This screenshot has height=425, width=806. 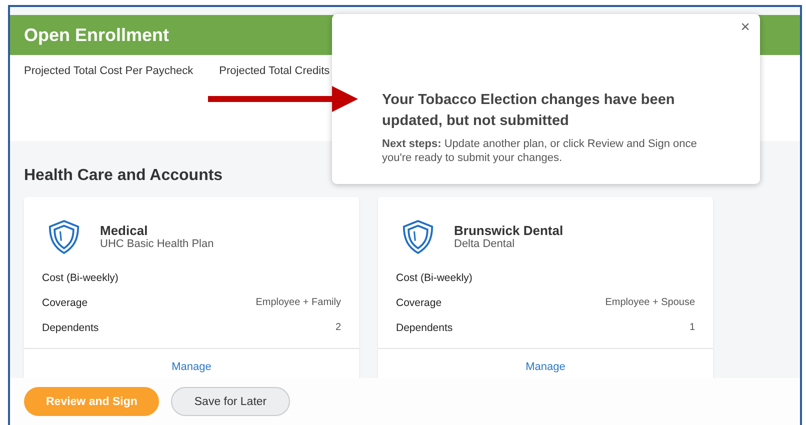 What do you see at coordinates (338, 327) in the screenshot?
I see `field-value: 2` at bounding box center [338, 327].